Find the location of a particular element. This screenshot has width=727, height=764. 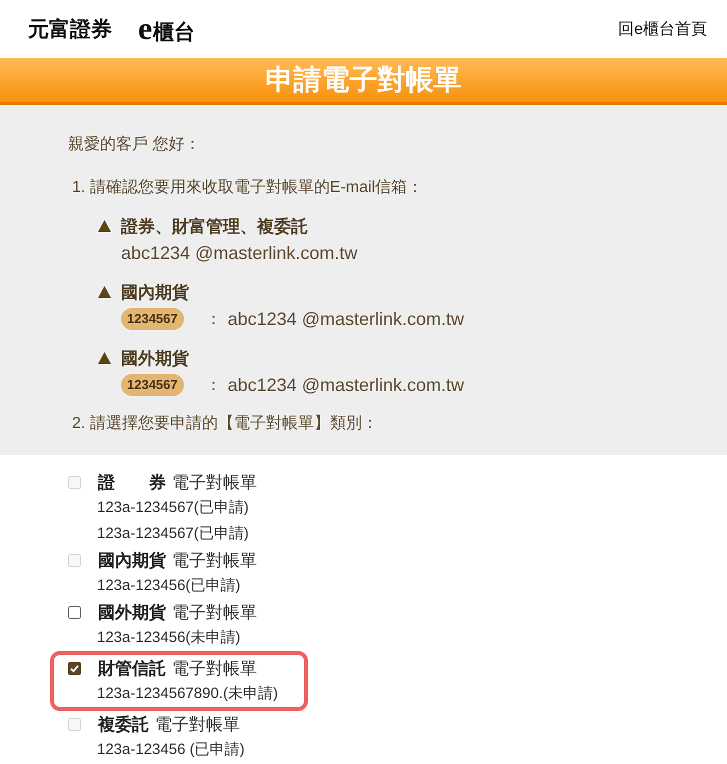

statement-category: 證 券 is located at coordinates (132, 483).